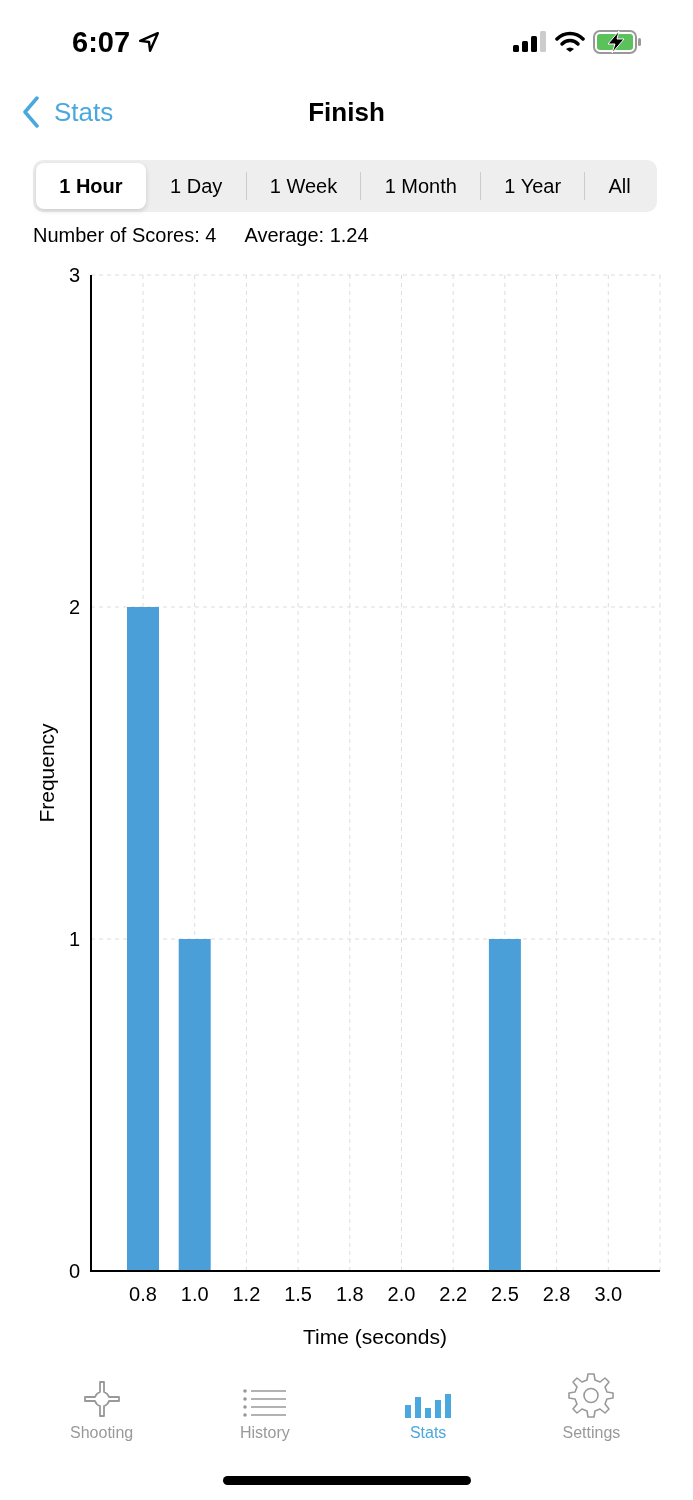 Image resolution: width=693 pixels, height=1500 pixels. I want to click on location-arrow-icon, so click(149, 42).